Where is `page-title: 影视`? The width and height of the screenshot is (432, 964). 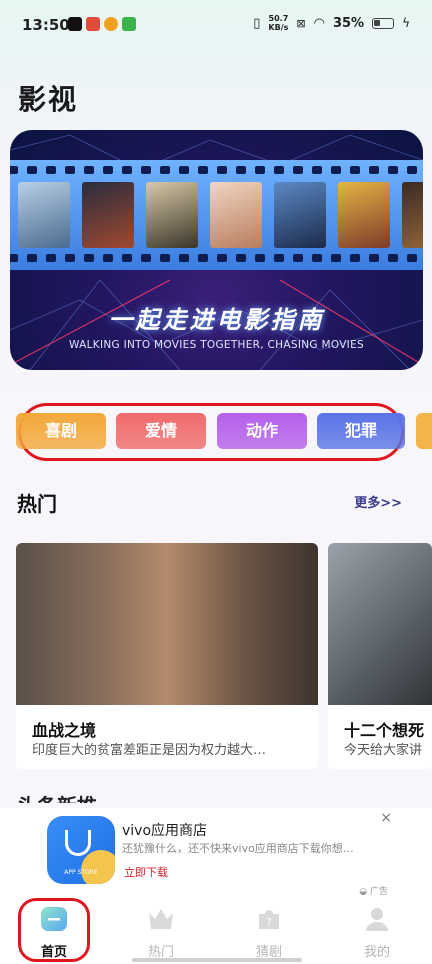 page-title: 影视 is located at coordinates (48, 99).